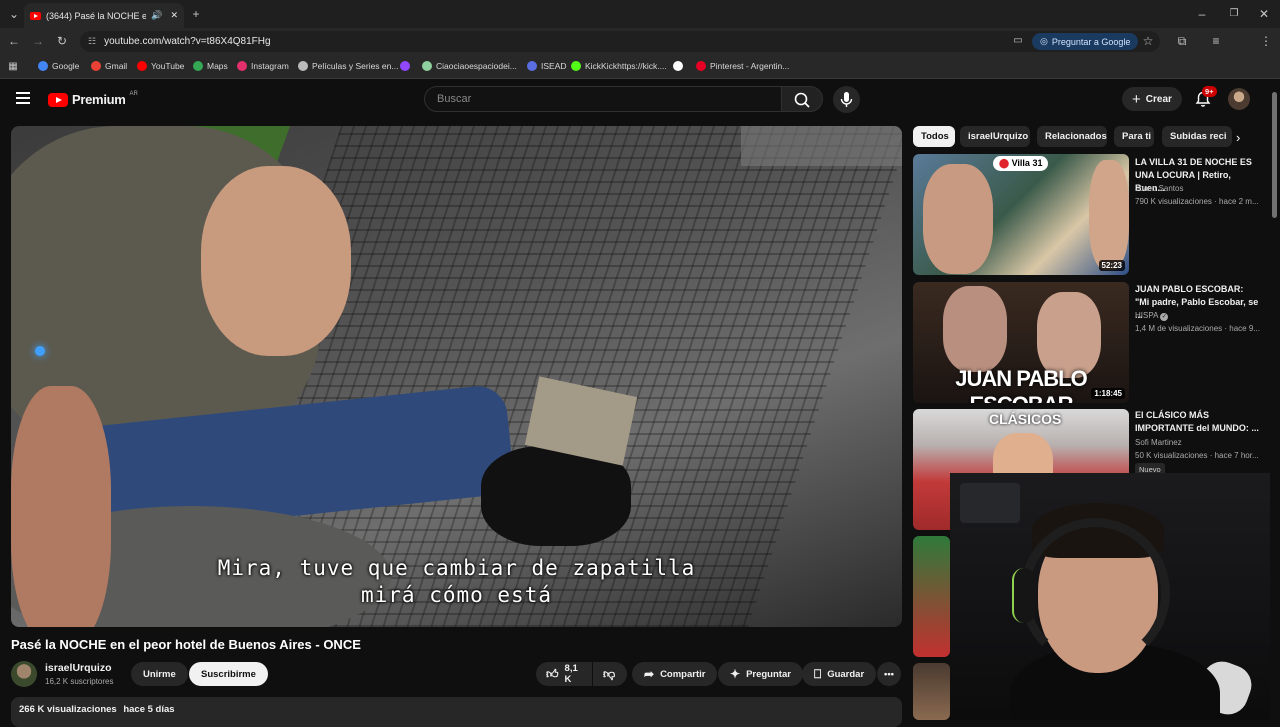 This screenshot has width=1280, height=727. Describe the element at coordinates (1200, 316) in the screenshot. I see `related-channel-2: HISPA ✓` at that location.